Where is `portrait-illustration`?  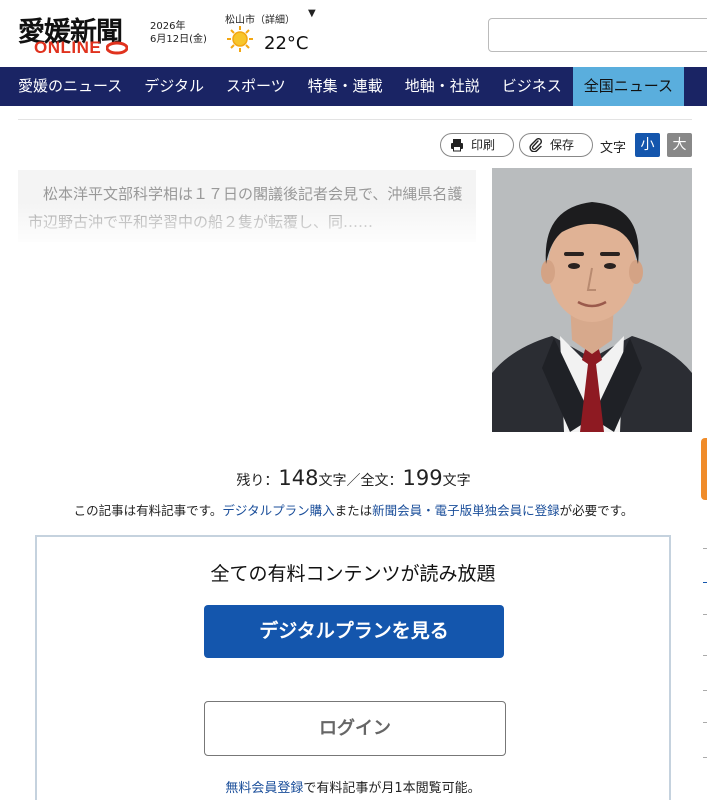
portrait-illustration is located at coordinates (592, 300).